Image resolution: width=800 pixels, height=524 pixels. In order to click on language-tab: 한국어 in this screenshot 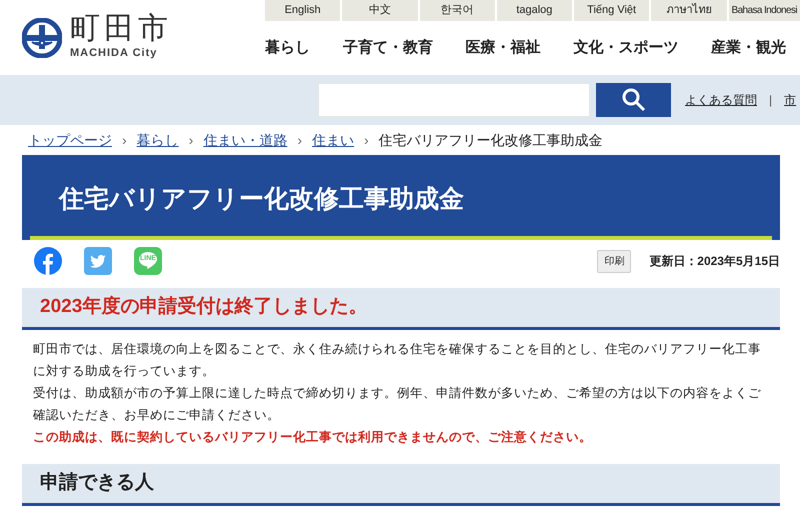, I will do `click(457, 10)`.